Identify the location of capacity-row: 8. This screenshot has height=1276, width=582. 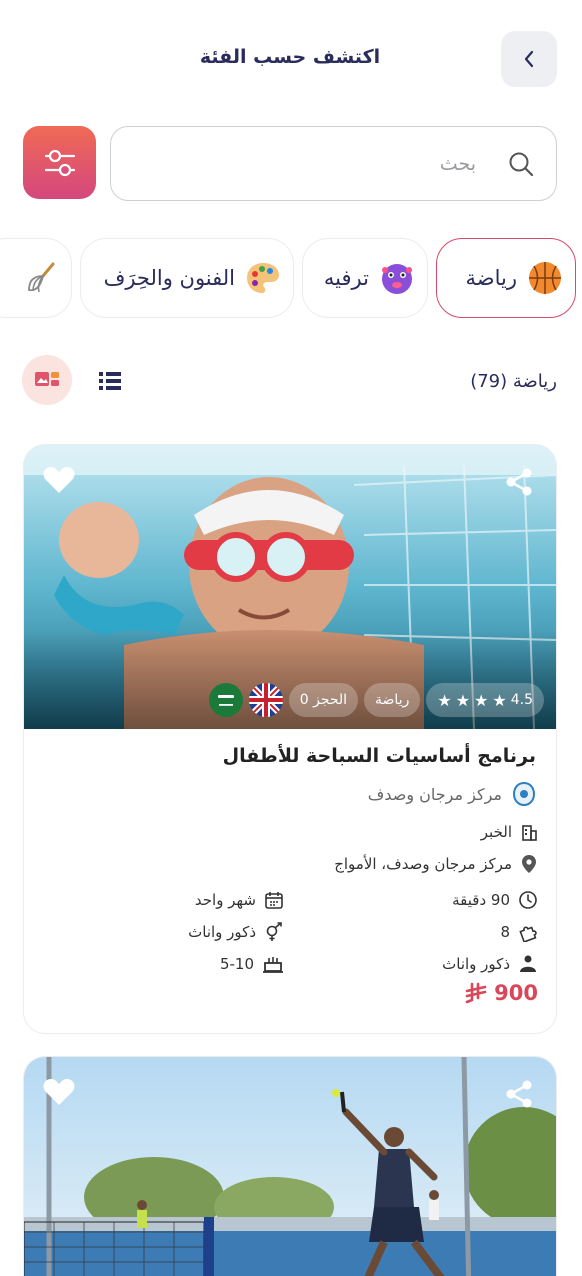
(519, 932).